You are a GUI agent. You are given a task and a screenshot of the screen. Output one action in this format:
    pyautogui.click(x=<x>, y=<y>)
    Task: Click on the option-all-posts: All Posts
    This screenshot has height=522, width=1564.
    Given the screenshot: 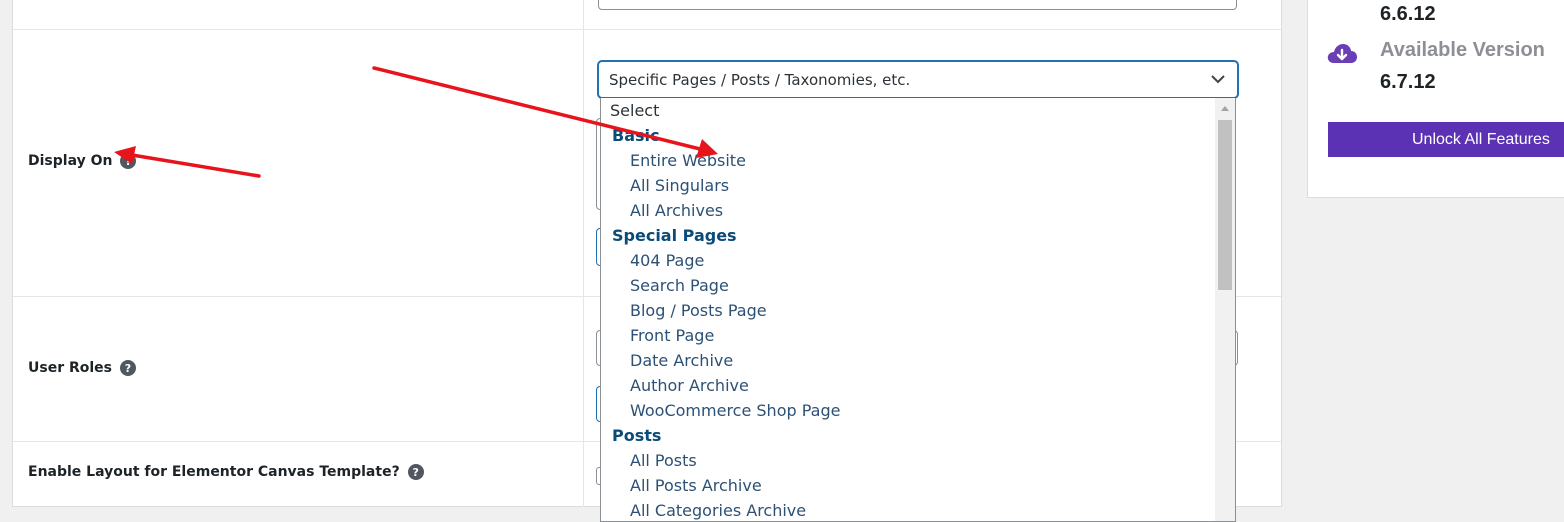 What is the action you would take?
    pyautogui.click(x=908, y=460)
    